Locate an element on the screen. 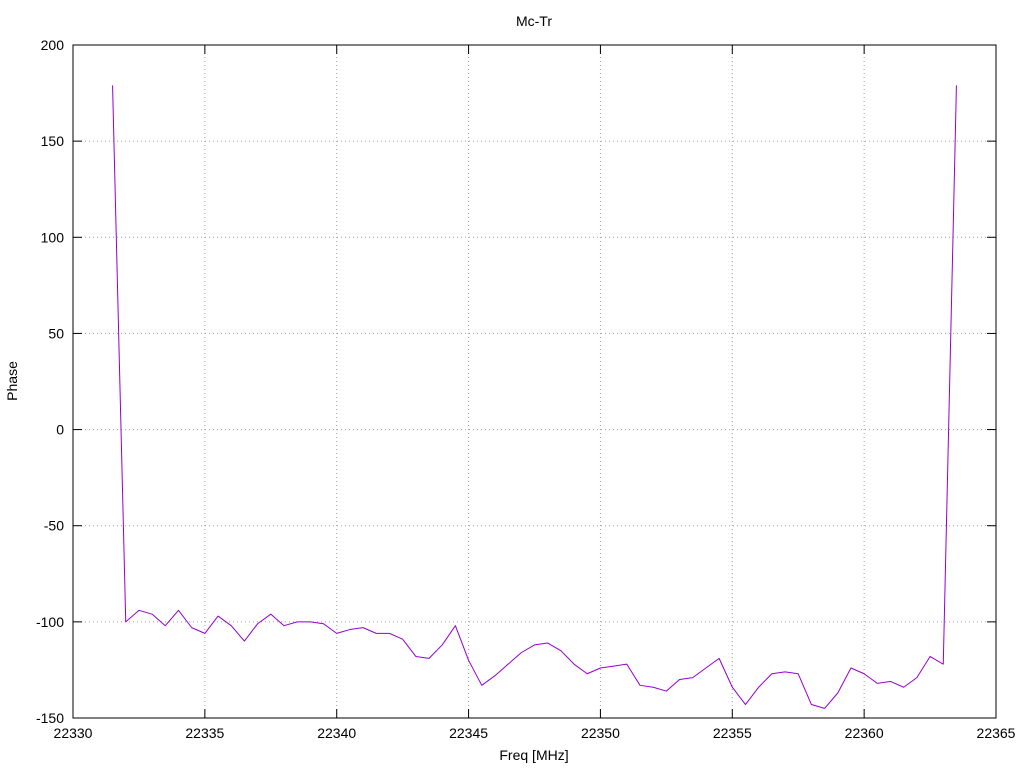 Image resolution: width=1024 pixels, height=768 pixels. x-tick-label: 22345 is located at coordinates (468, 733).